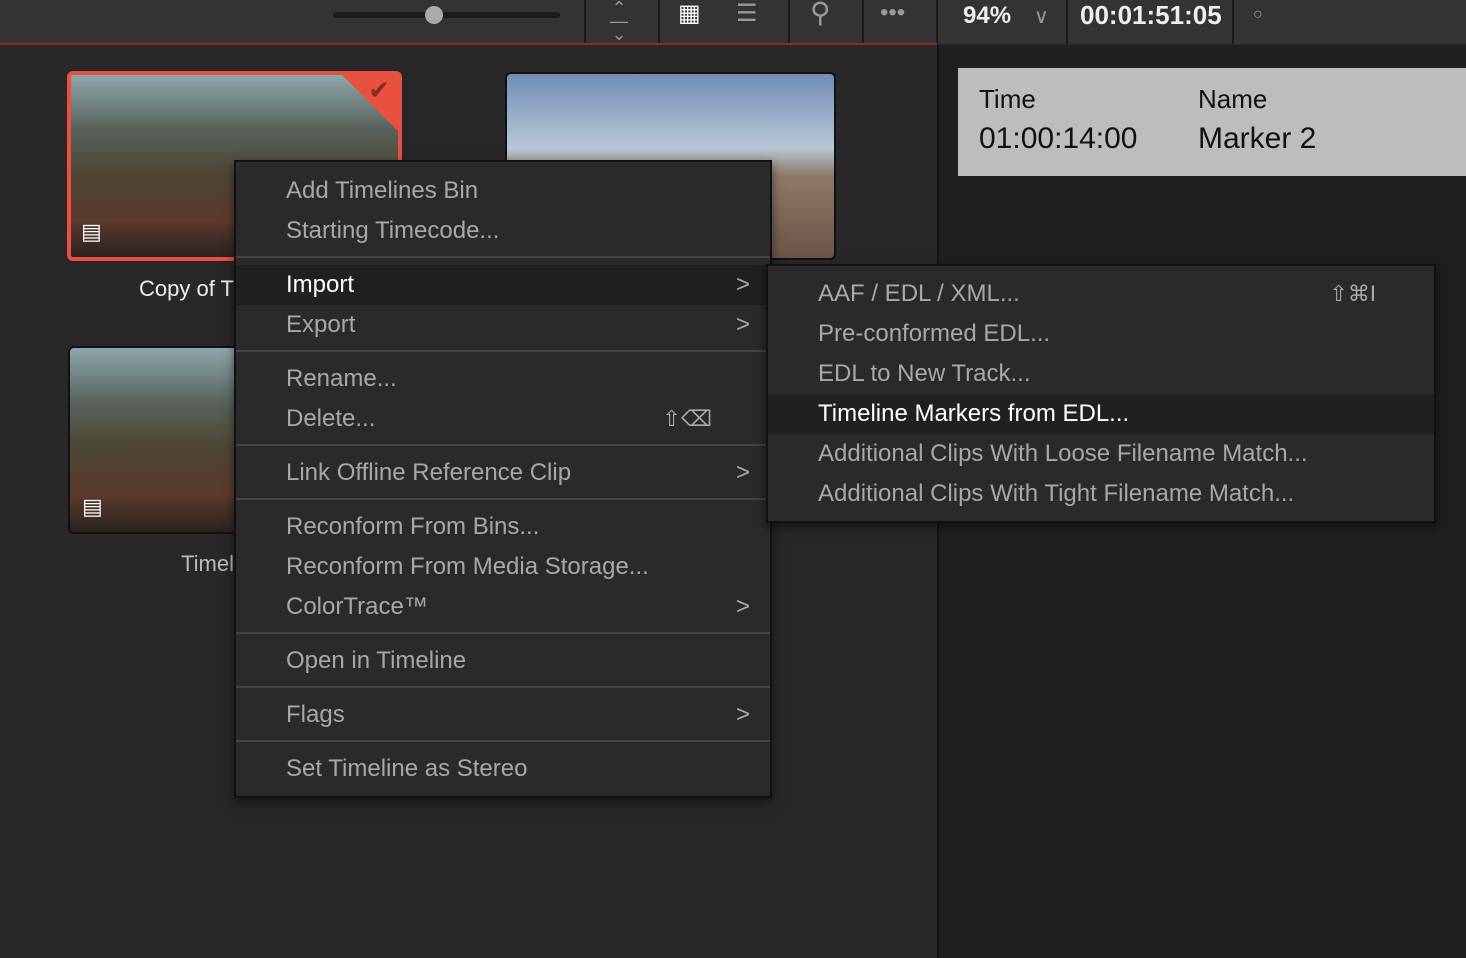 The image size is (1466, 958). I want to click on menu-item-flags: Flags >, so click(503, 715).